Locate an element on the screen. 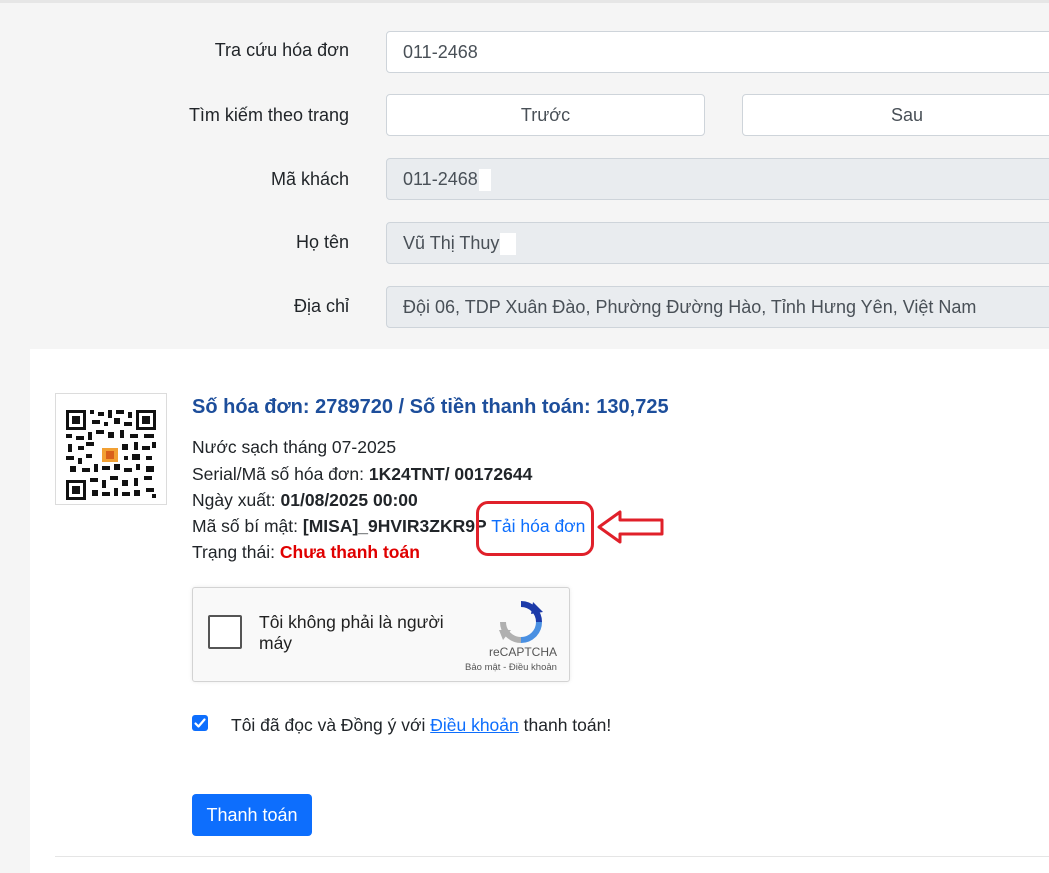 The image size is (1049, 873). serial-label: Serial/Mã số hóa đơn: is located at coordinates (280, 474).